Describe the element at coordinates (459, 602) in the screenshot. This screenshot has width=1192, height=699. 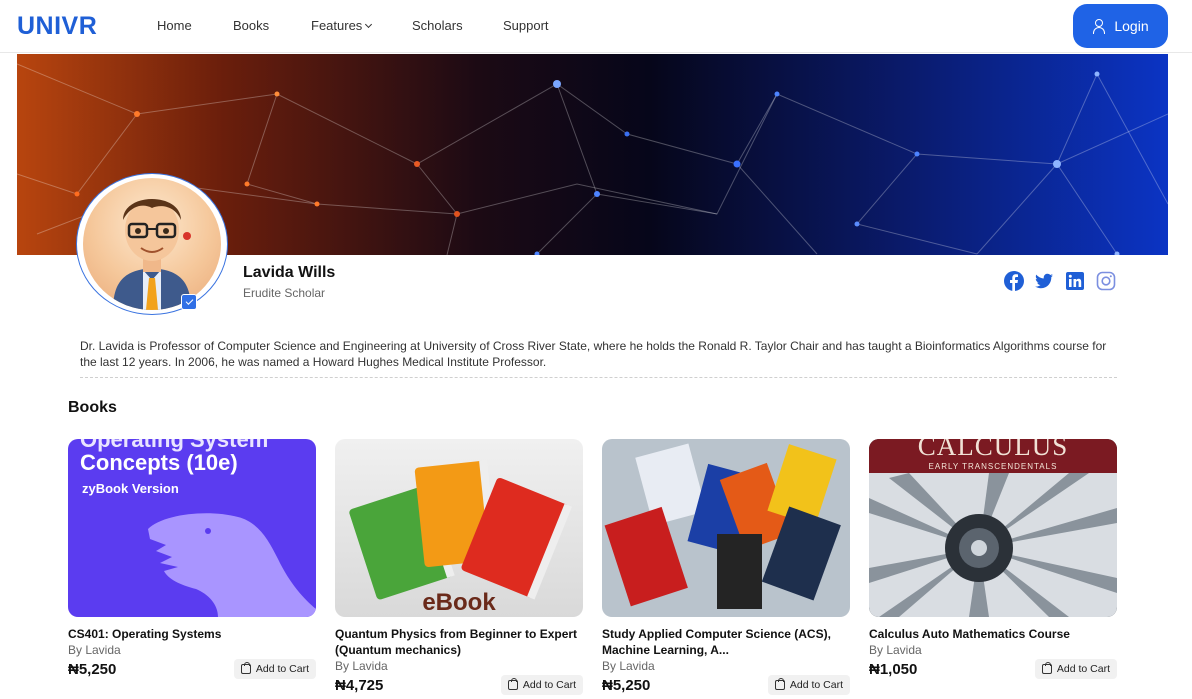
I see `cover-text: eBook` at that location.